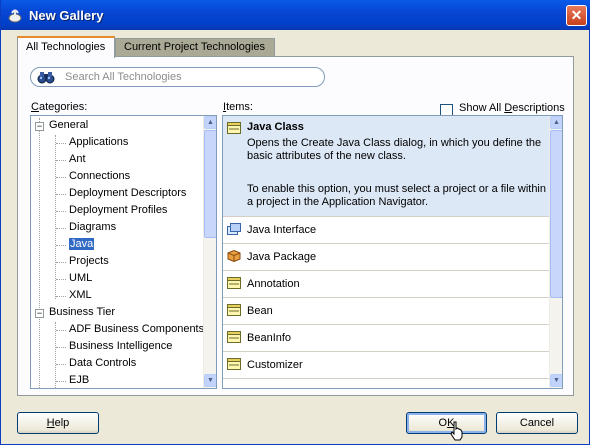 The image size is (590, 445). I want to click on window-title: New Gallery, so click(66, 15).